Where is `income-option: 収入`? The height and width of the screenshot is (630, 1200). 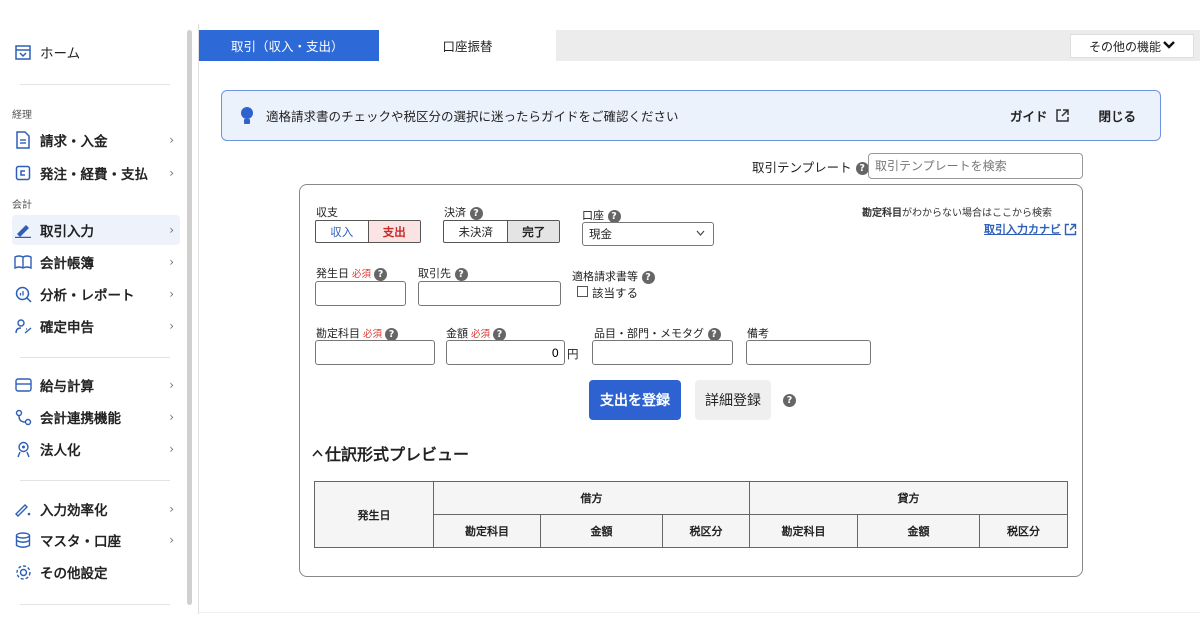
income-option: 収入 is located at coordinates (342, 231).